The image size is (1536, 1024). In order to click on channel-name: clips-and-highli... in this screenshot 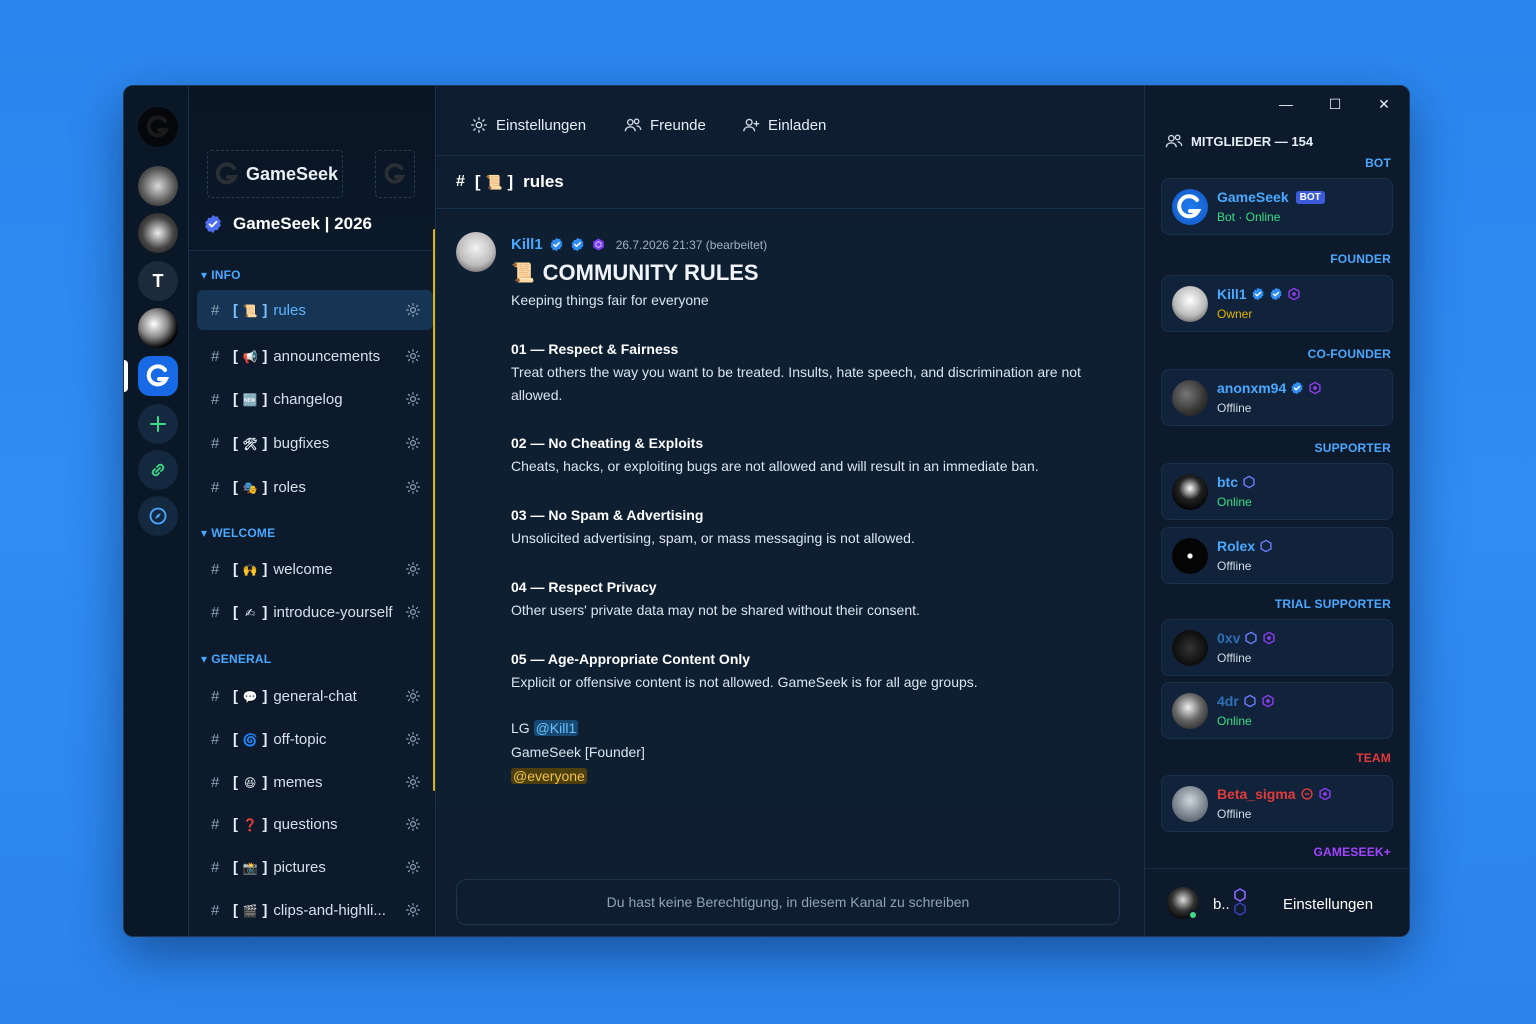, I will do `click(329, 910)`.